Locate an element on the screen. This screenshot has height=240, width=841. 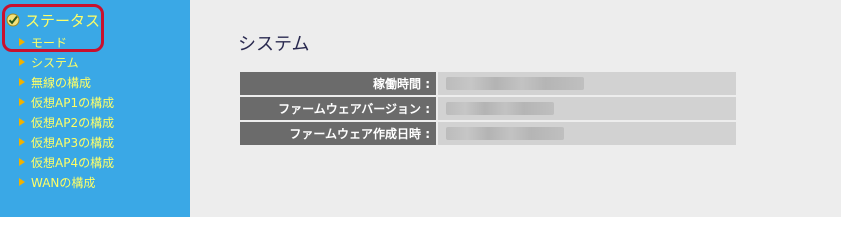
row-value-firmware-build-date is located at coordinates (587, 133).